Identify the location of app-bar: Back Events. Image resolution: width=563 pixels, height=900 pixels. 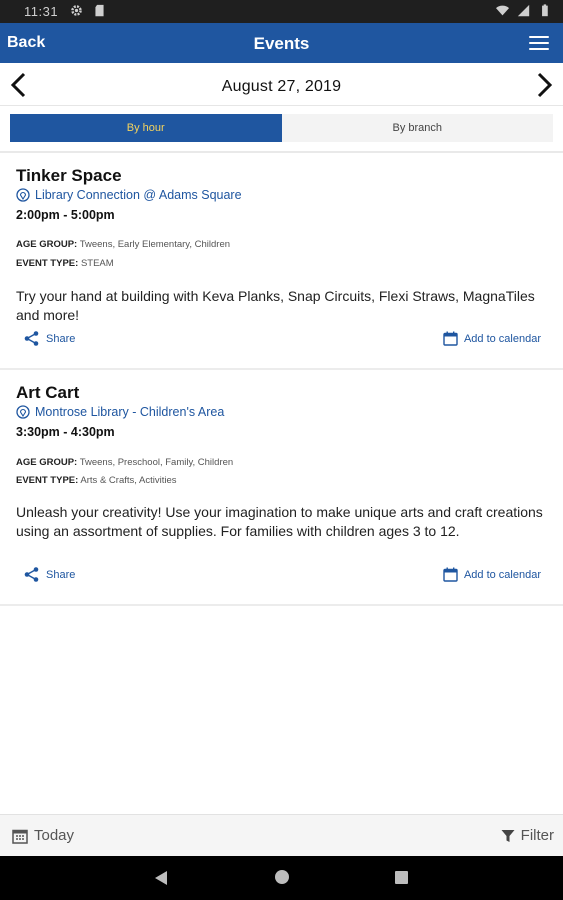
(281, 43).